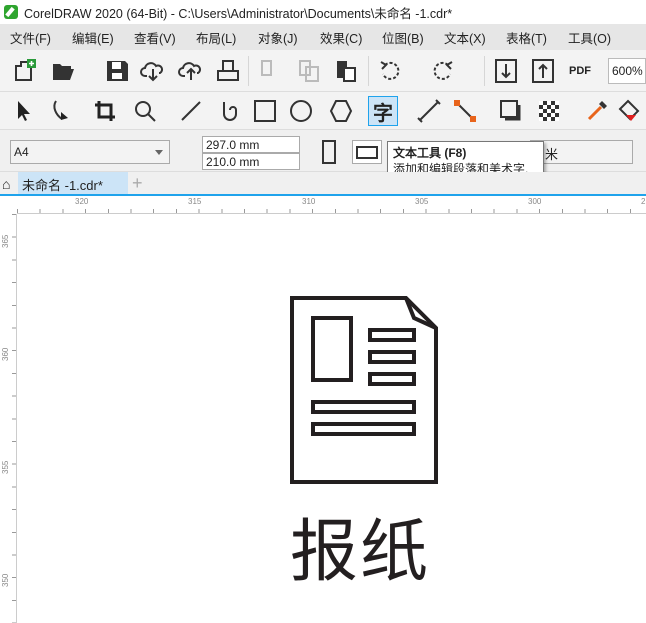  I want to click on property-bar: A4 297.0 mm 210.0 mm 米, so click(323, 151).